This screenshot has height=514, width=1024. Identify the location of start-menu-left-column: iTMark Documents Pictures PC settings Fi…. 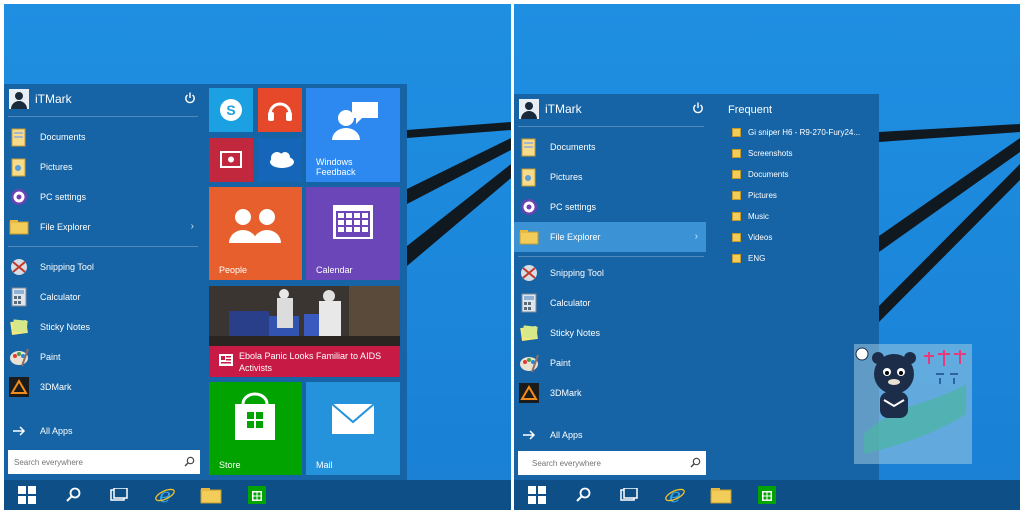
(613, 287).